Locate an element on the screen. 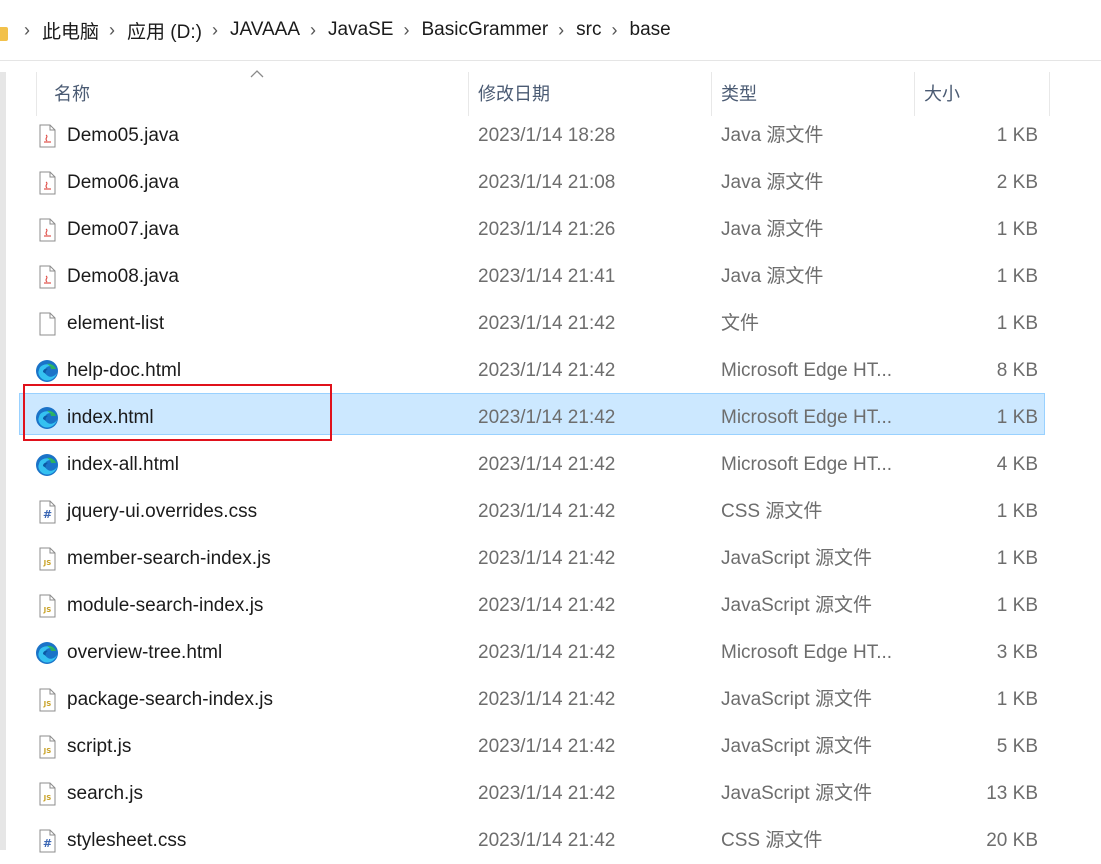 The image size is (1101, 864). file-name: Demo05.java is located at coordinates (123, 135).